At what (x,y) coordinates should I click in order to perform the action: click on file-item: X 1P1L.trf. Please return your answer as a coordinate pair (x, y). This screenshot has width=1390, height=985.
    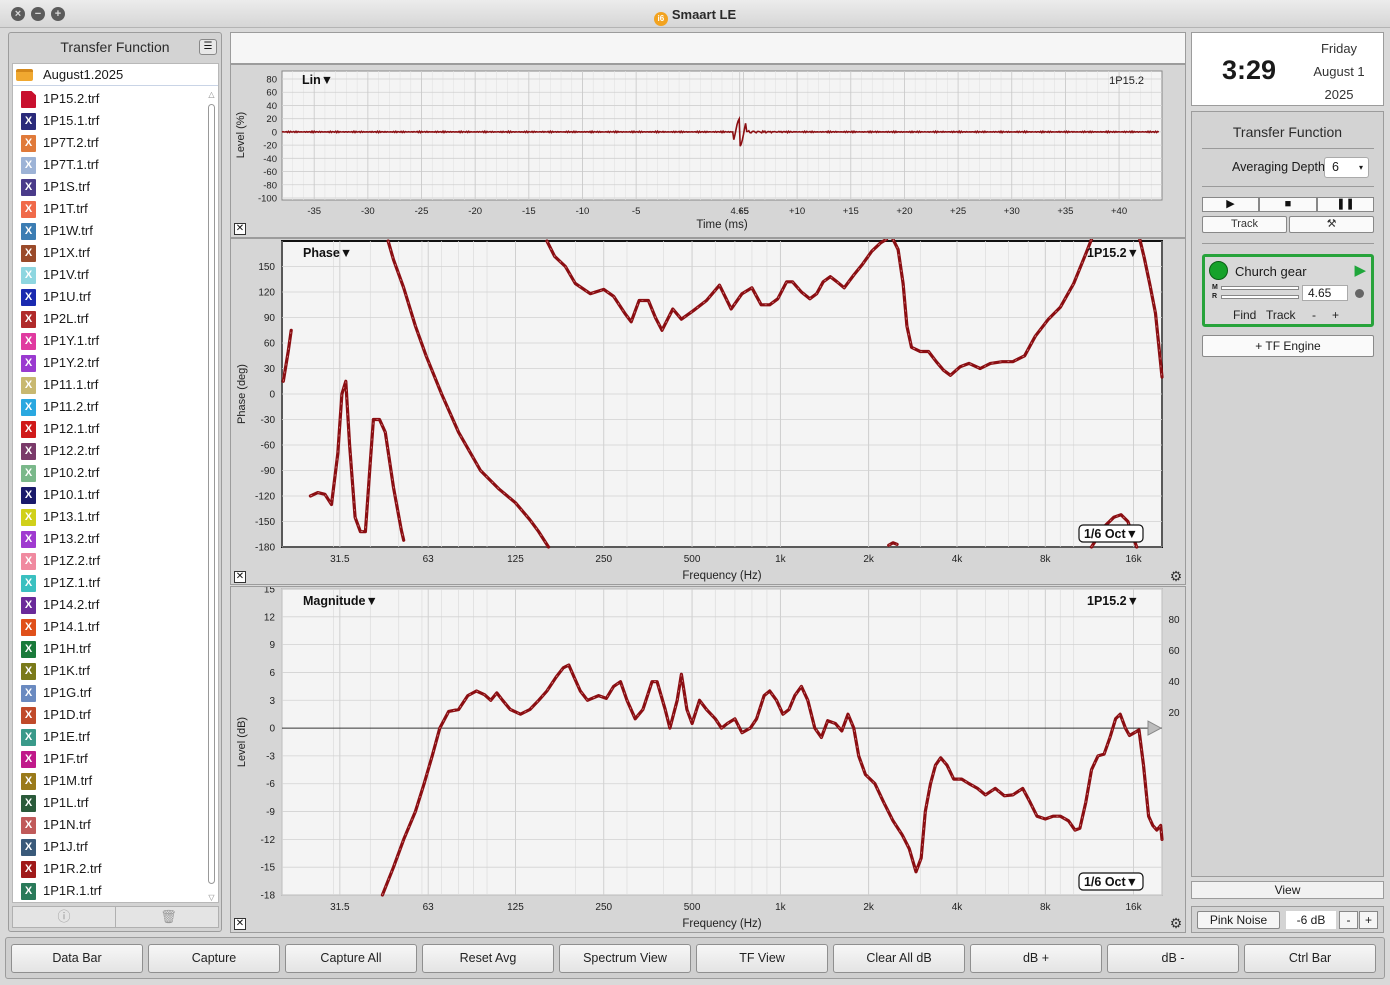
    Looking at the image, I should click on (110, 803).